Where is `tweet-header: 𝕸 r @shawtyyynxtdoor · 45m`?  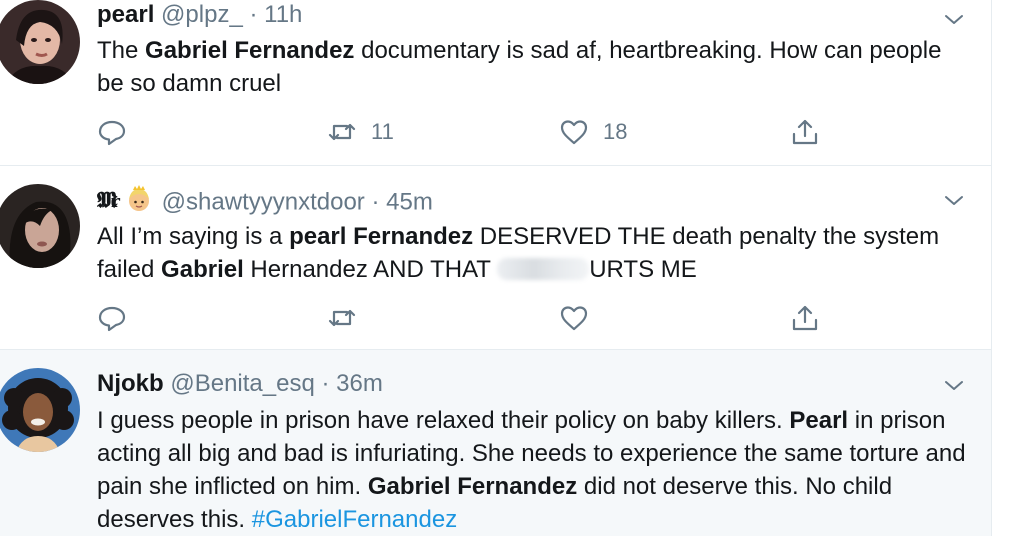
tweet-header: 𝕸 r @shawtyyynxtdoor · 45m is located at coordinates (264, 203).